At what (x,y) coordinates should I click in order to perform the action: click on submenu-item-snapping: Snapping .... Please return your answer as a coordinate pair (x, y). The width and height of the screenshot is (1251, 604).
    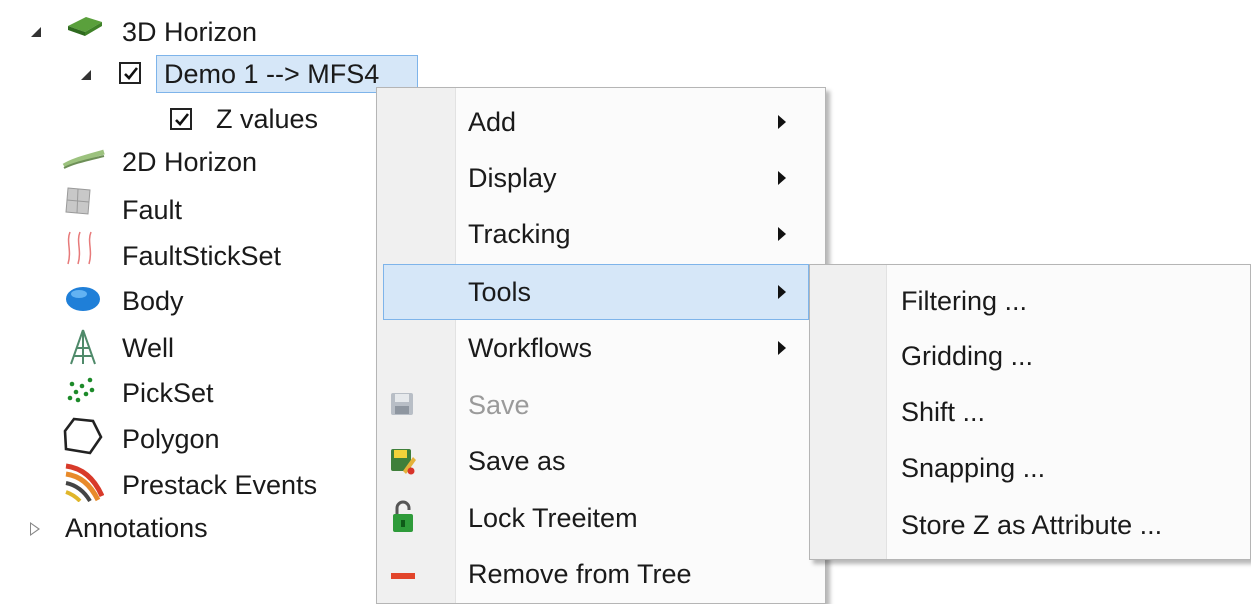
    Looking at the image, I should click on (1030, 468).